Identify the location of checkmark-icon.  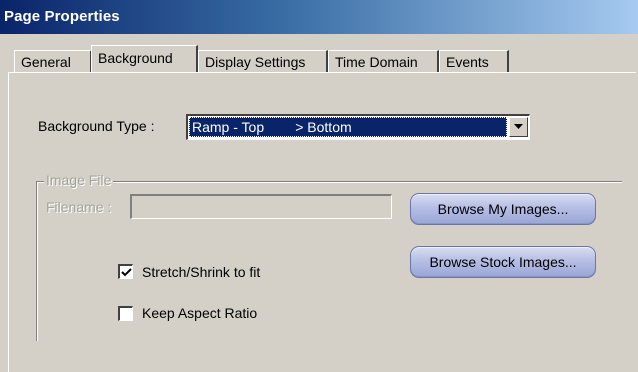
(126, 272).